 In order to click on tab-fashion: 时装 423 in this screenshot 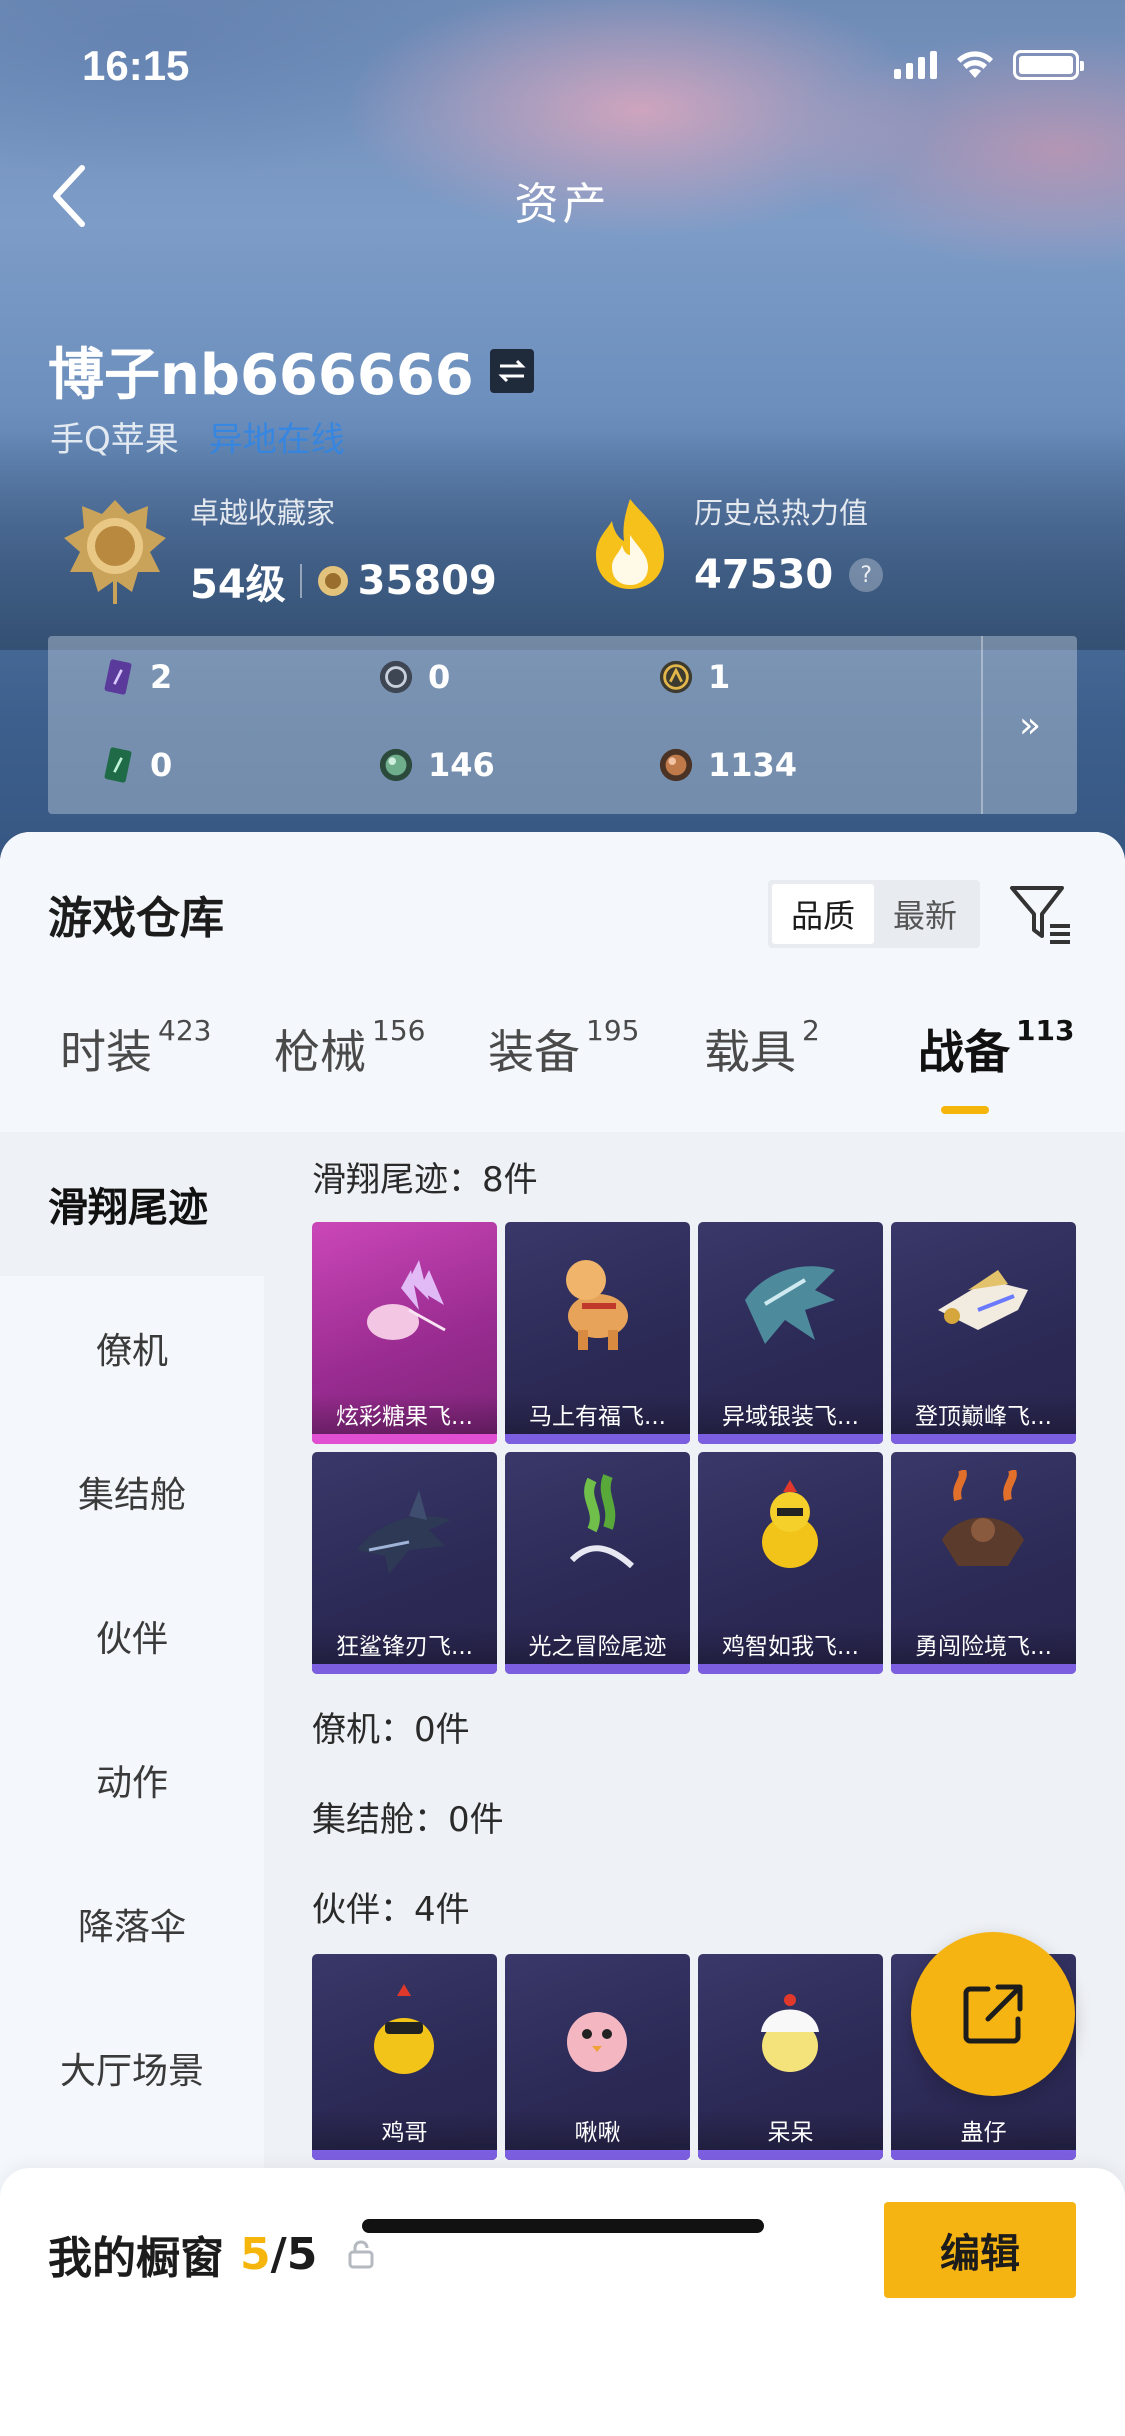, I will do `click(135, 1048)`.